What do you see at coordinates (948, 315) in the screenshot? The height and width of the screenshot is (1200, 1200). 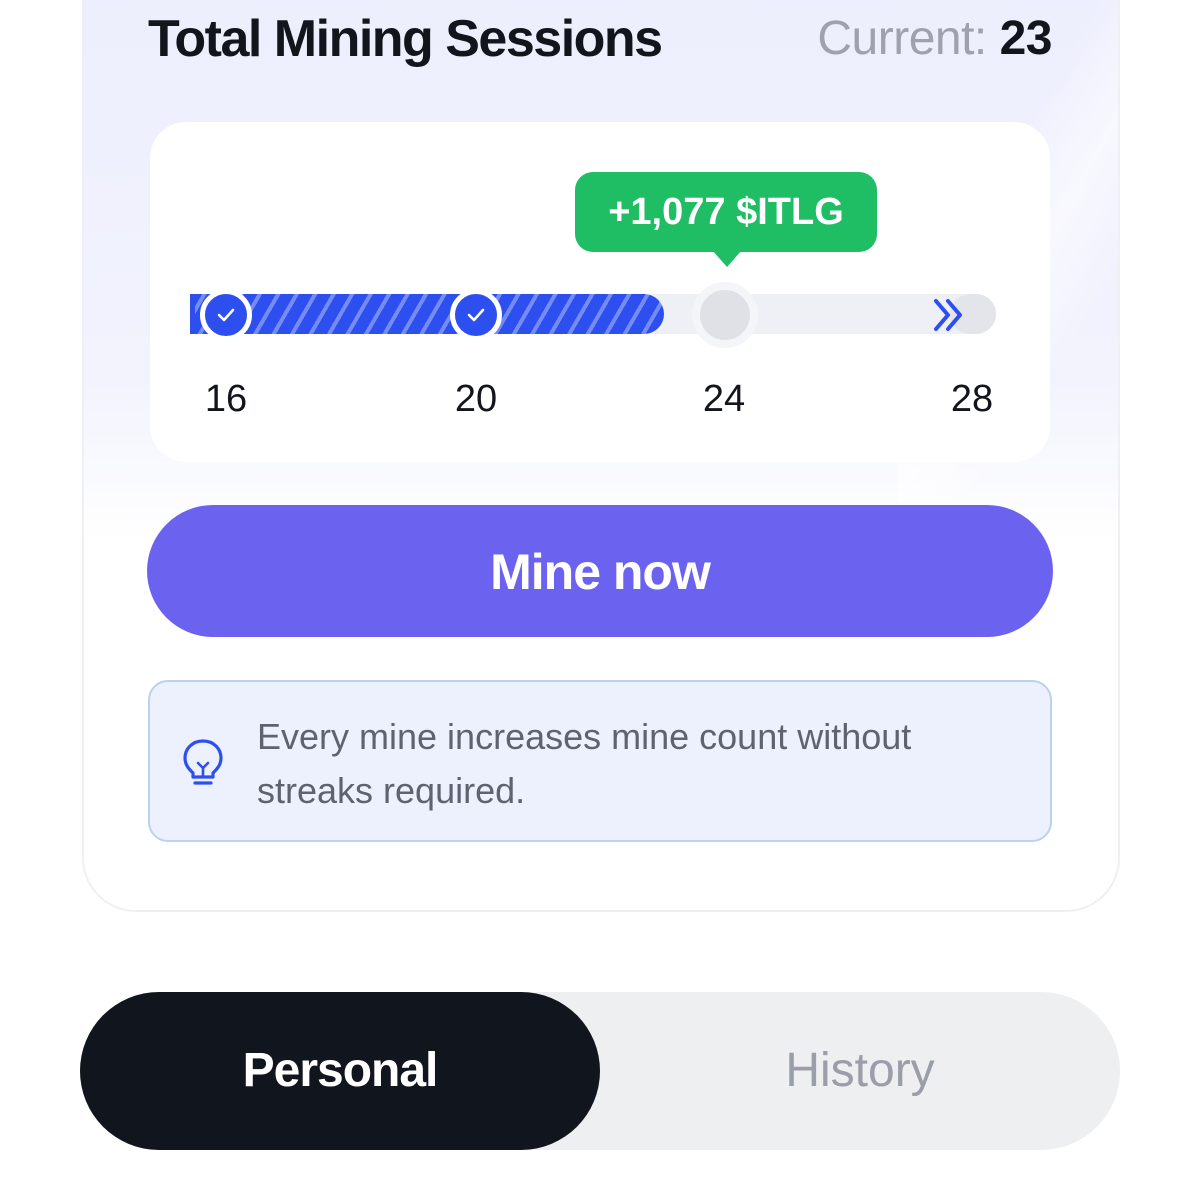 I see `double-chevron-right-icon` at bounding box center [948, 315].